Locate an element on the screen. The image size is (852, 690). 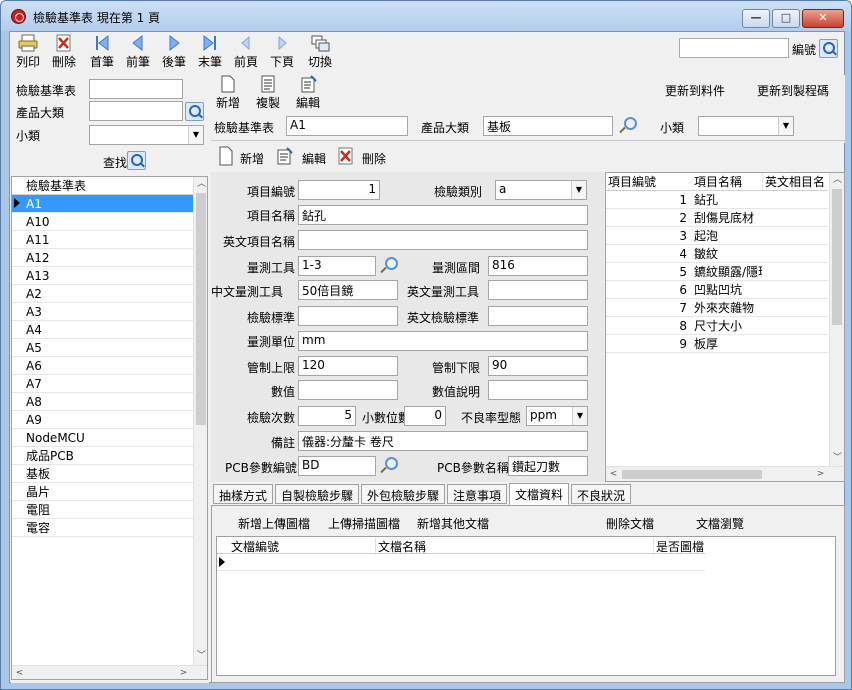
filter-subcategory-select: ▼ is located at coordinates (146, 135).